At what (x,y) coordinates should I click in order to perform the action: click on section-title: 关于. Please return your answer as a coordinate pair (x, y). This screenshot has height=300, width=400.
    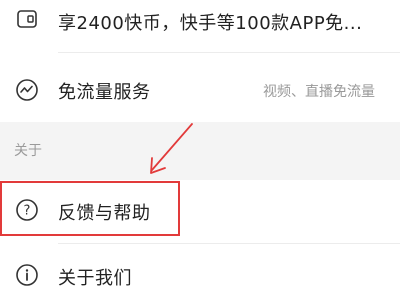
    Looking at the image, I should click on (28, 151).